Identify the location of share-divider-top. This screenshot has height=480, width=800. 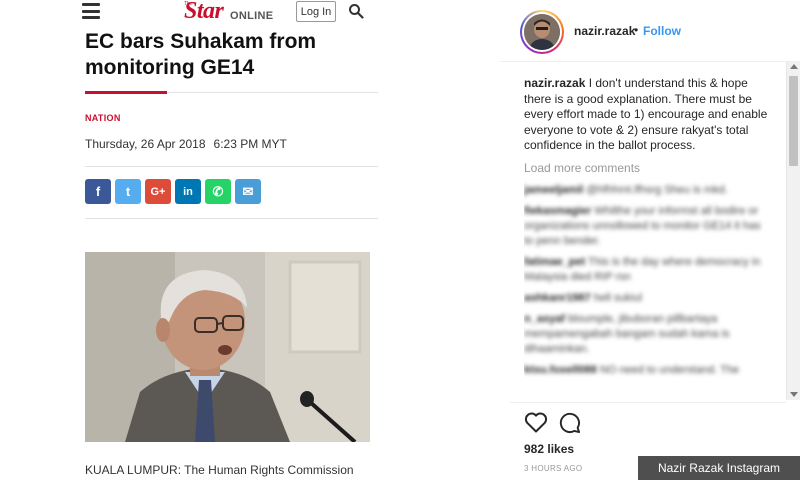
(231, 166).